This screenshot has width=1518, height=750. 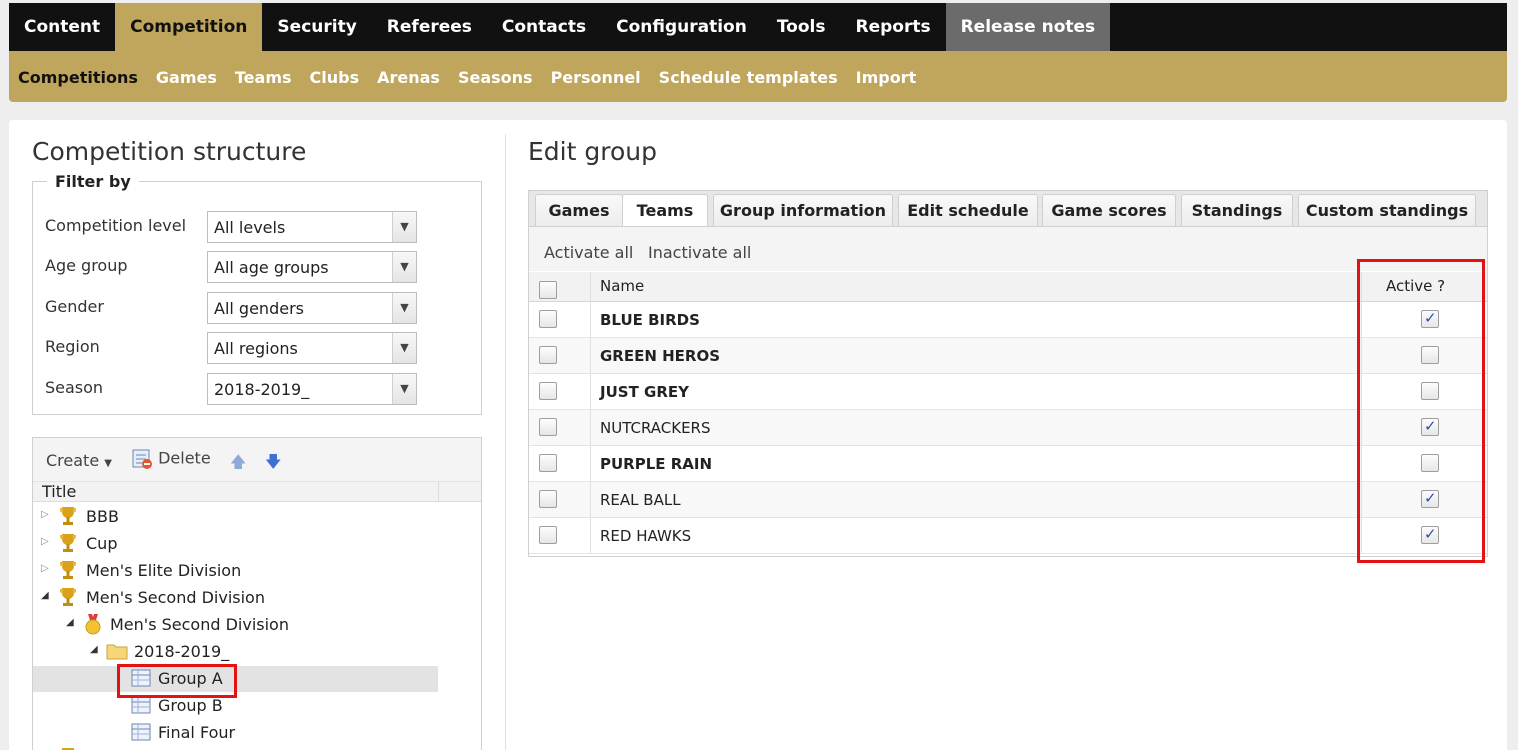 I want to click on competition-level-select: All levels ▼, so click(x=312, y=227).